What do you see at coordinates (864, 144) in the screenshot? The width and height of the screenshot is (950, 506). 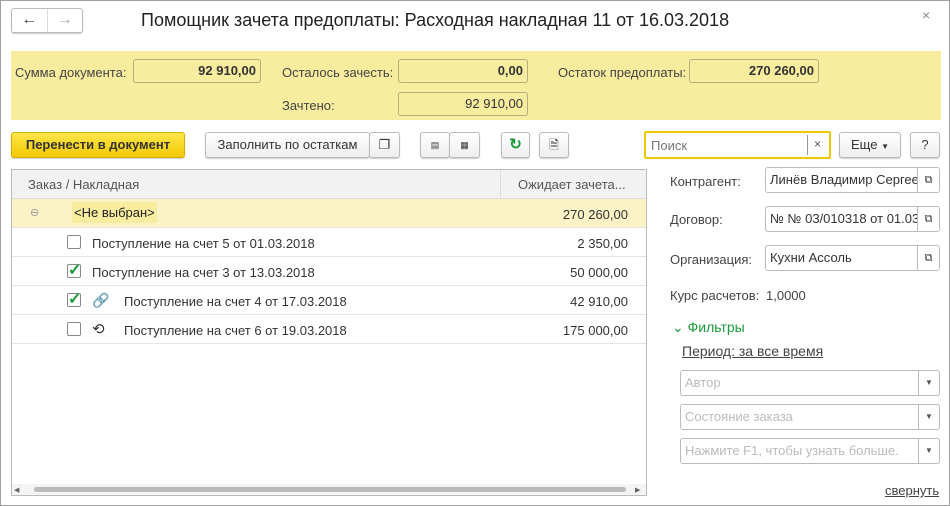 I see `more-label: Еще` at bounding box center [864, 144].